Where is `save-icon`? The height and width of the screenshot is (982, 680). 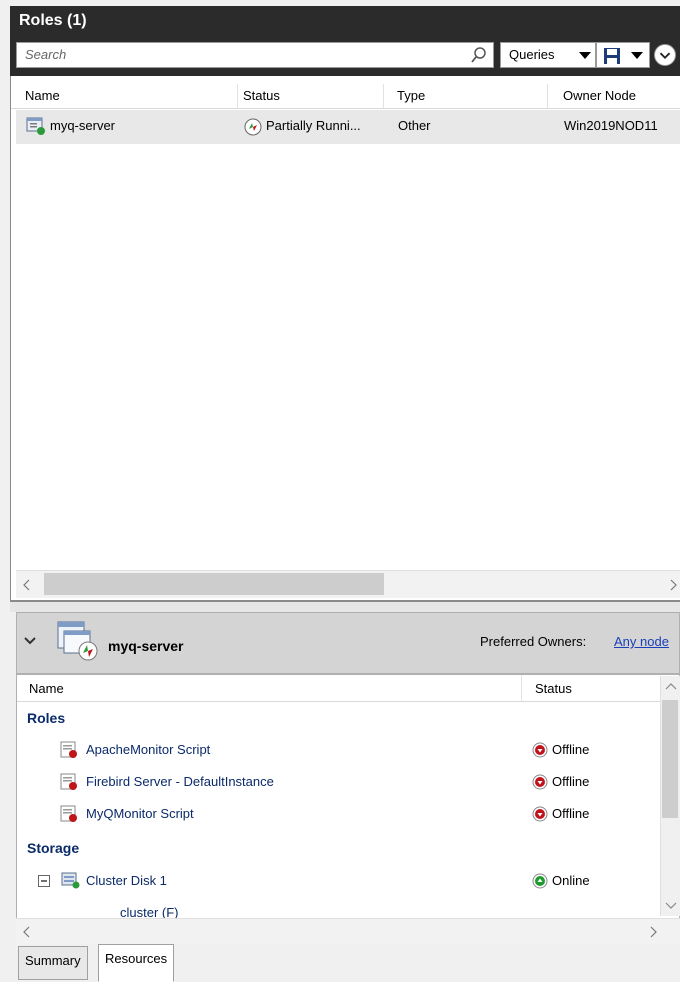
save-icon is located at coordinates (612, 56).